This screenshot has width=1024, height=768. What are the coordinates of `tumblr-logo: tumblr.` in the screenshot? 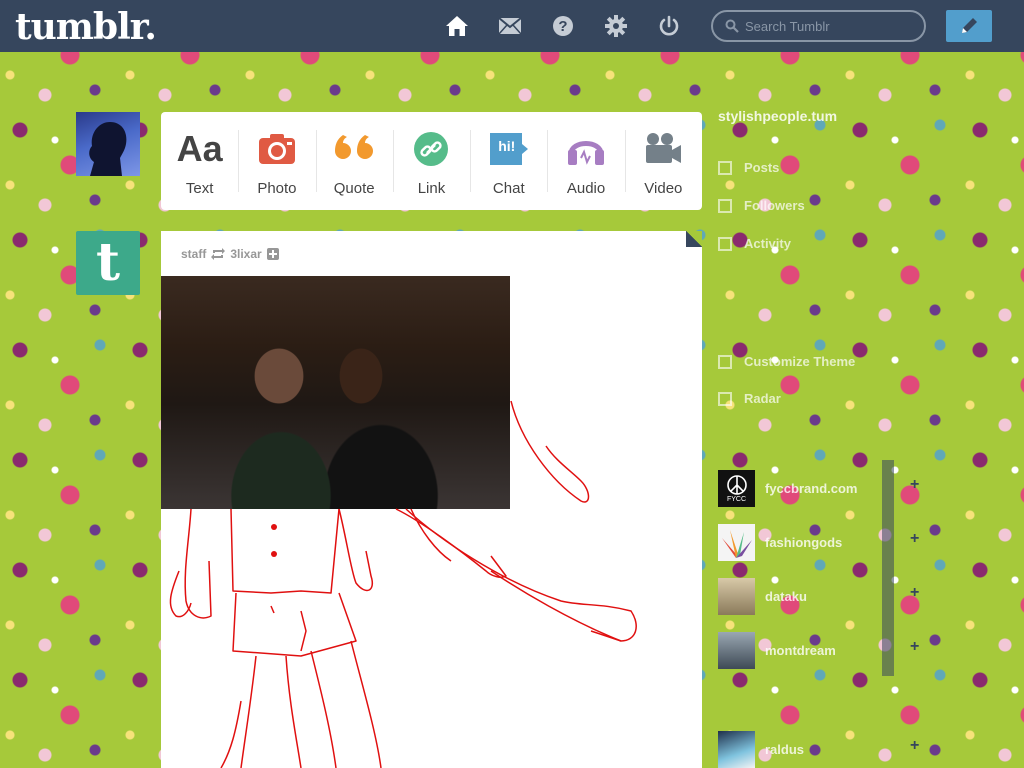 It's located at (86, 27).